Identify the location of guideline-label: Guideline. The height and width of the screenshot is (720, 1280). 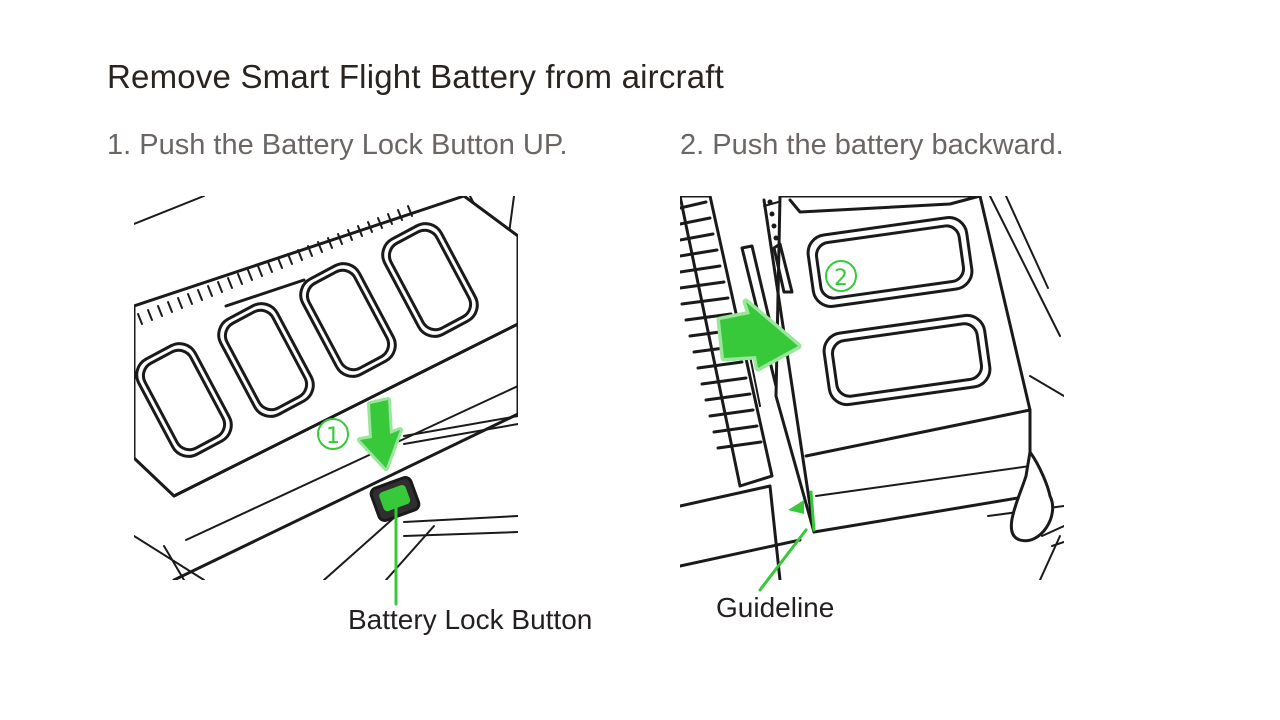
(775, 607).